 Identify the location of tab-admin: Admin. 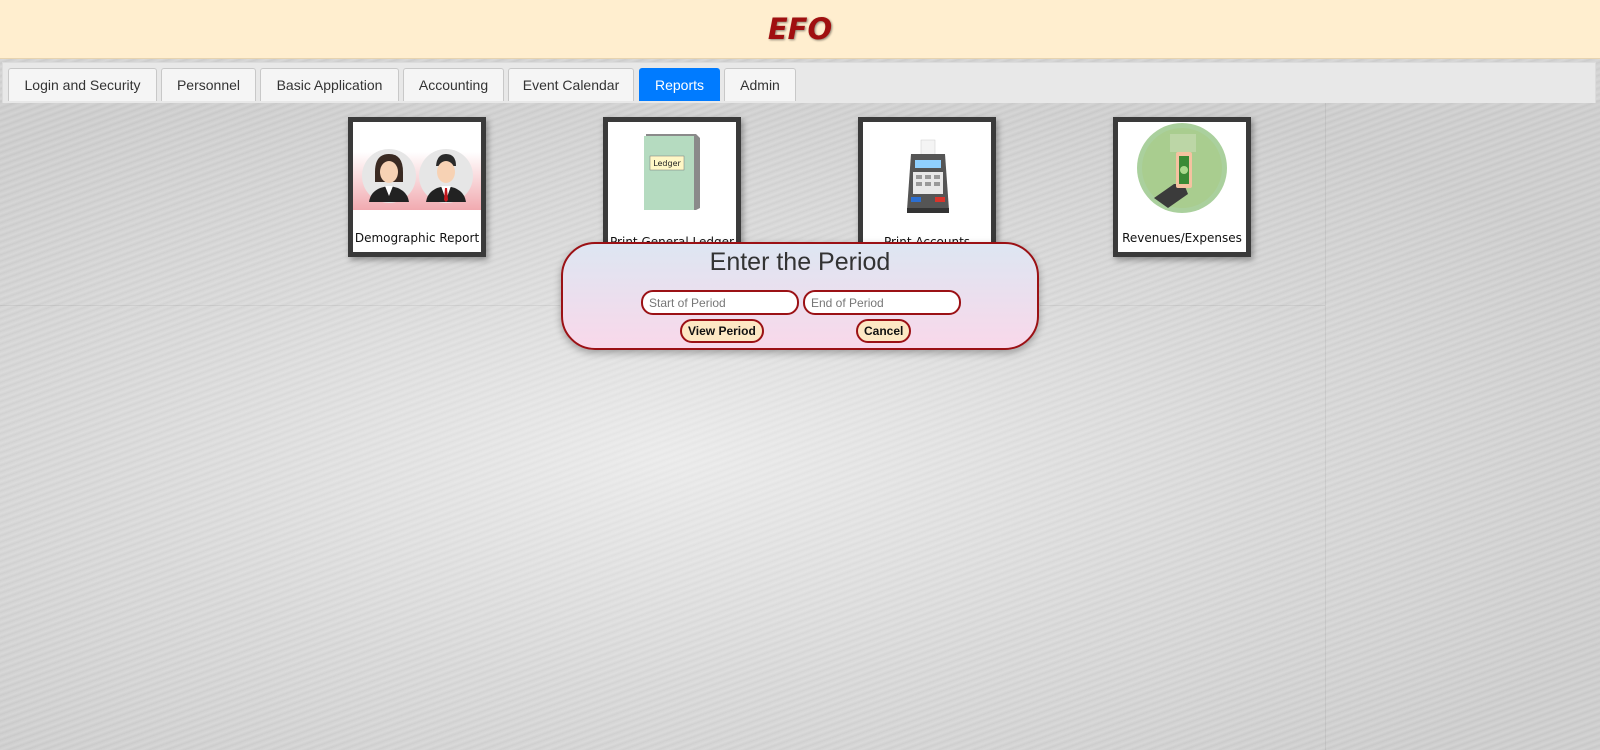
(760, 84).